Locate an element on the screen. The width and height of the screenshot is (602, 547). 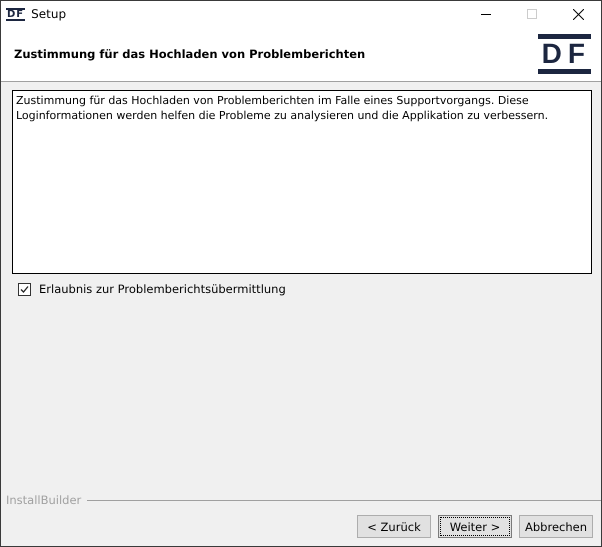
back-button: < Zurück is located at coordinates (394, 526).